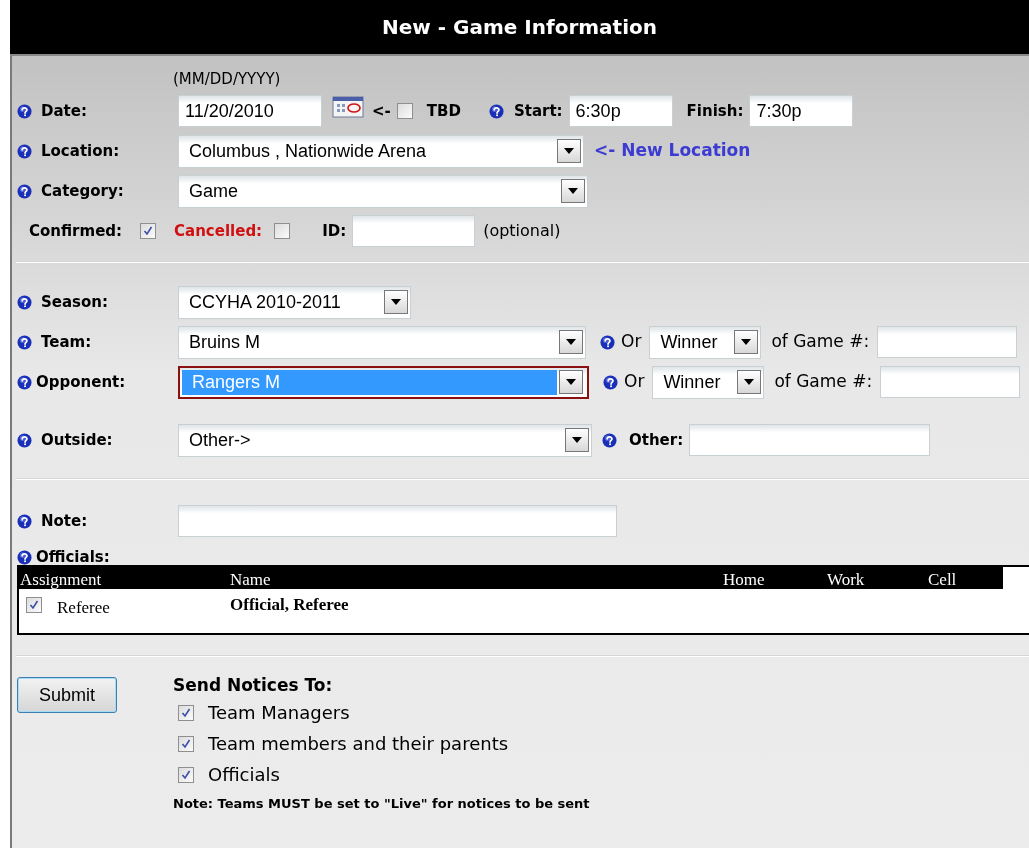  Describe the element at coordinates (80, 151) in the screenshot. I see `field-label: Location:` at that location.